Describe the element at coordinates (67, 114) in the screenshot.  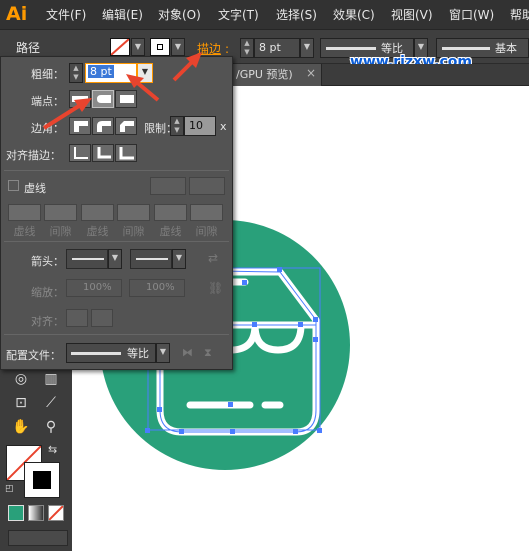
I see `arrow-to-round-cap` at that location.